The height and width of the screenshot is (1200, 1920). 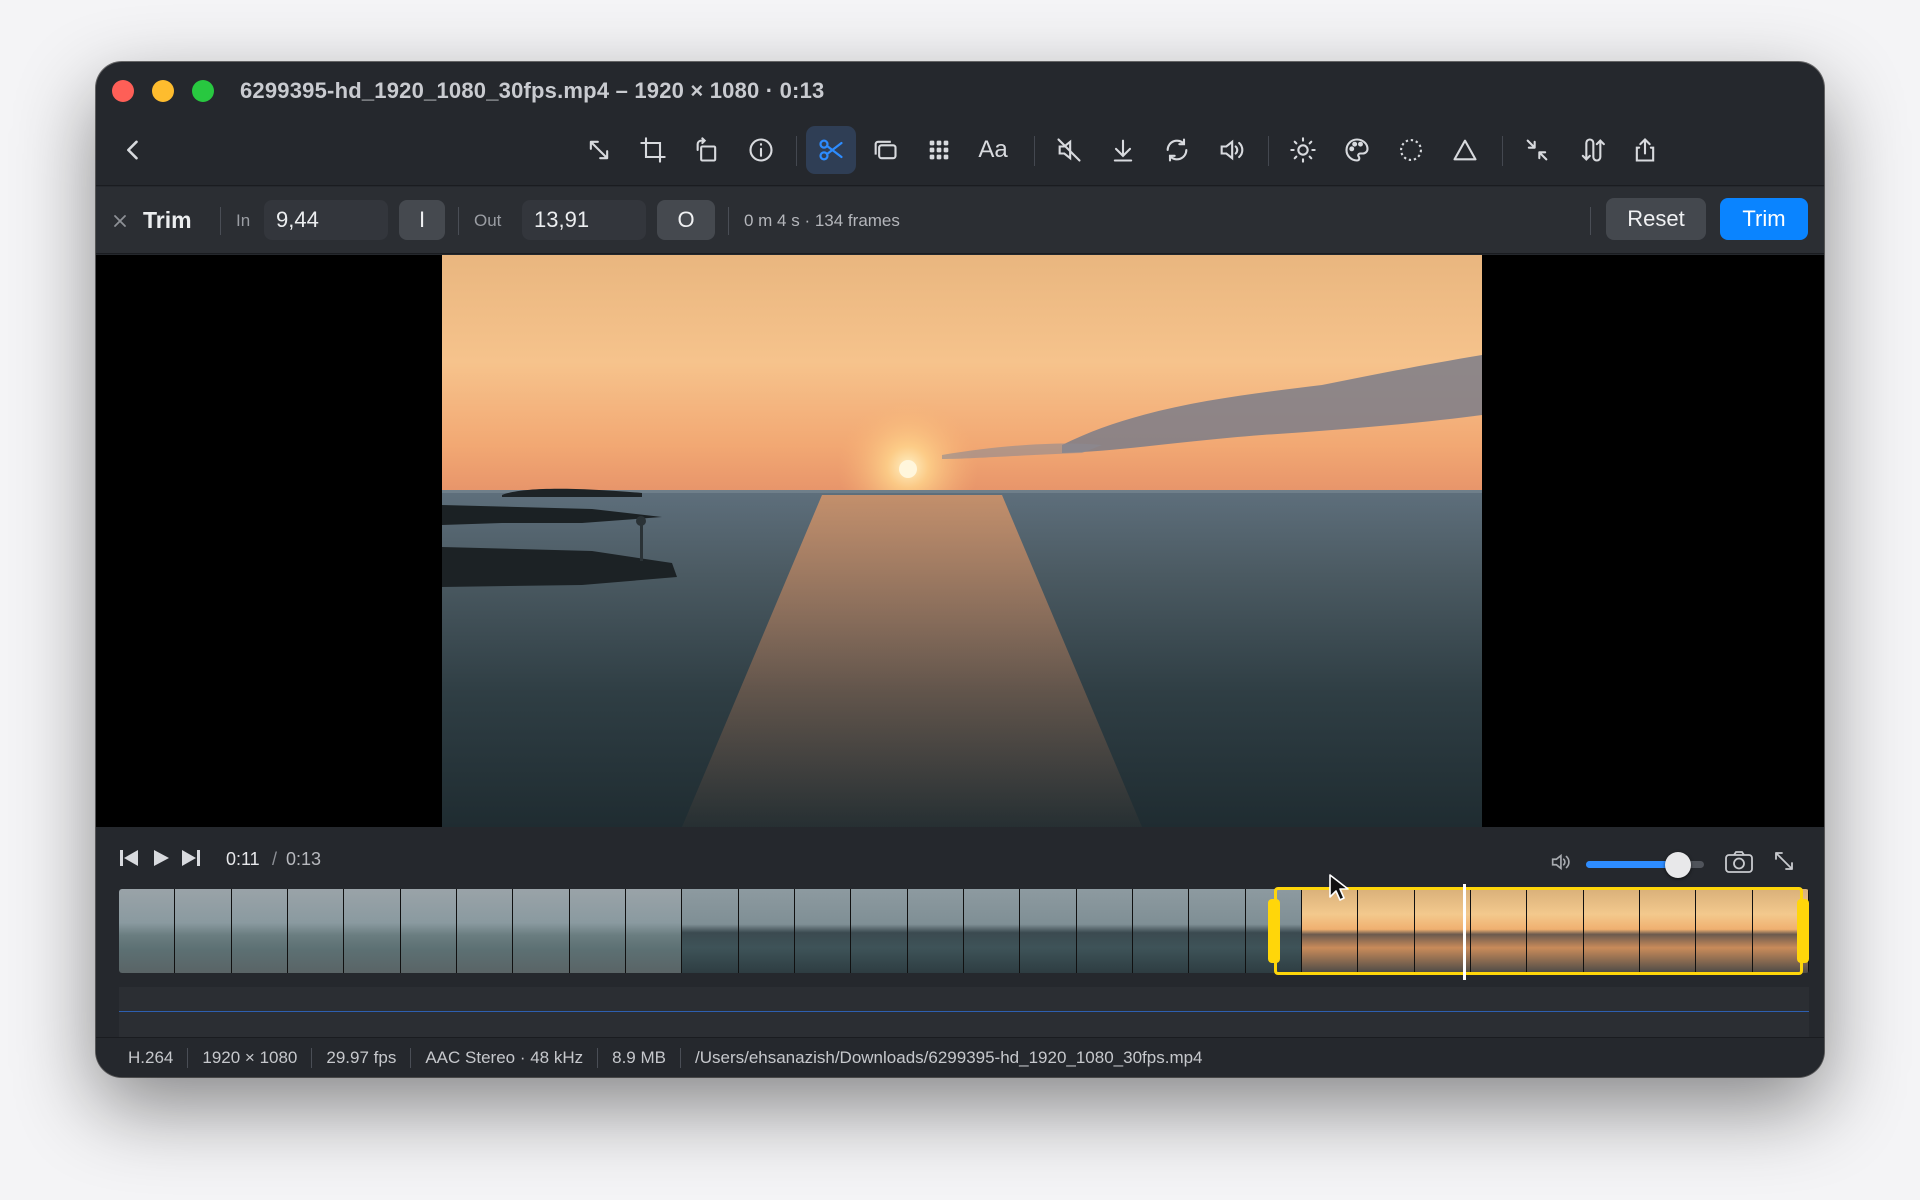 I want to click on vignette-button, so click(x=1411, y=150).